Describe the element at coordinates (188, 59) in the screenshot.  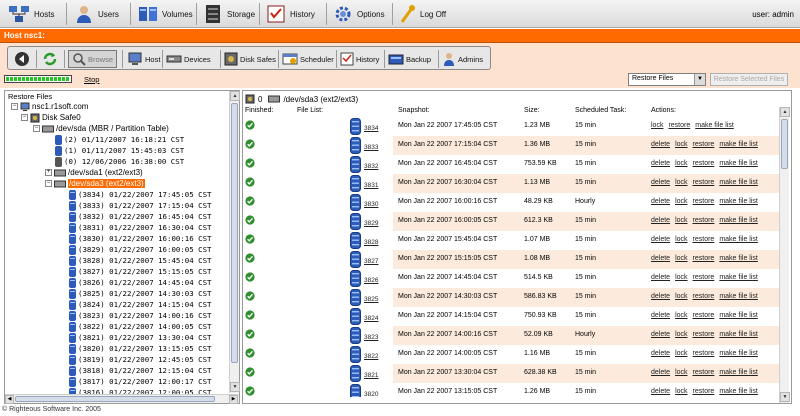
I see `devices-button: Devices` at that location.